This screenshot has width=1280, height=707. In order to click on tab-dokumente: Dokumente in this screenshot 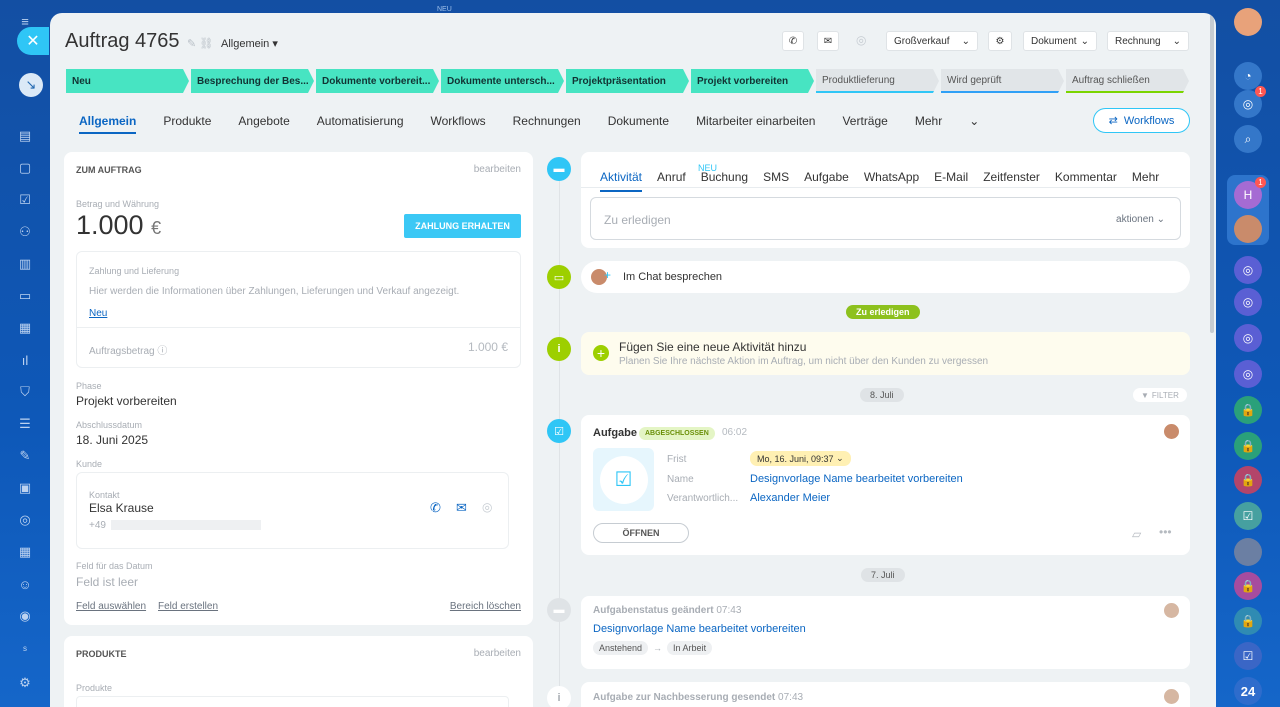, I will do `click(638, 124)`.